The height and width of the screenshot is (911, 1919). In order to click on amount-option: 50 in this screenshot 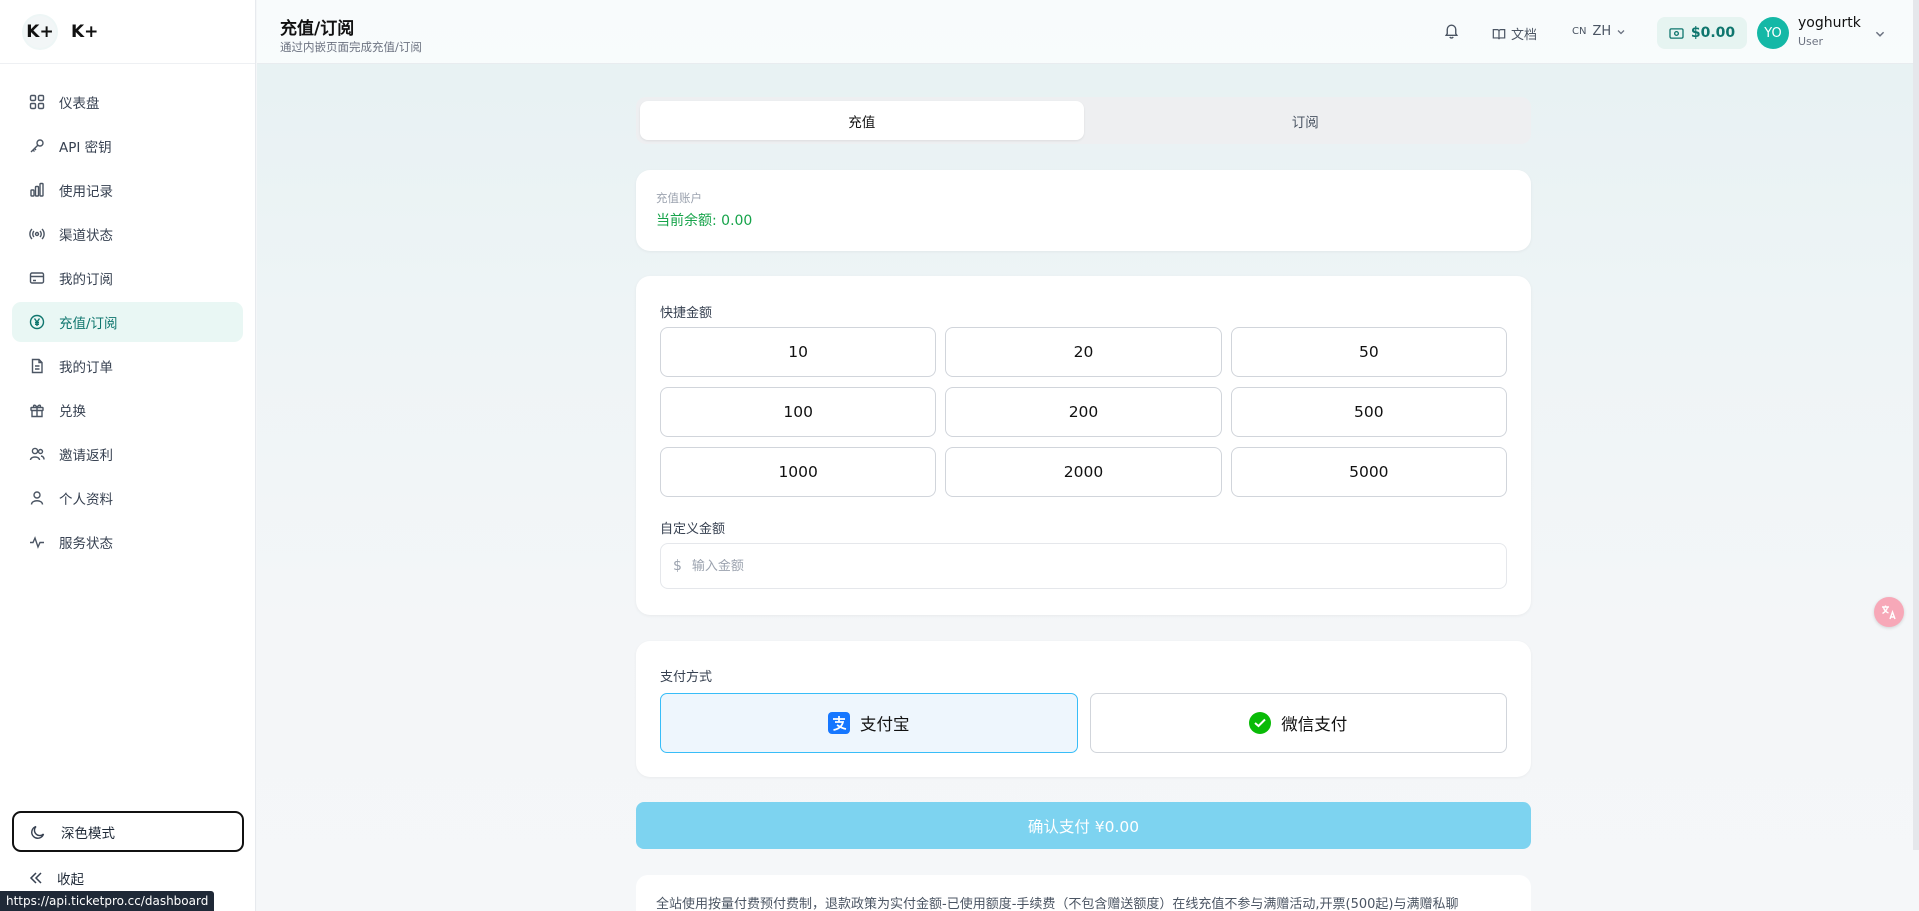, I will do `click(1368, 352)`.